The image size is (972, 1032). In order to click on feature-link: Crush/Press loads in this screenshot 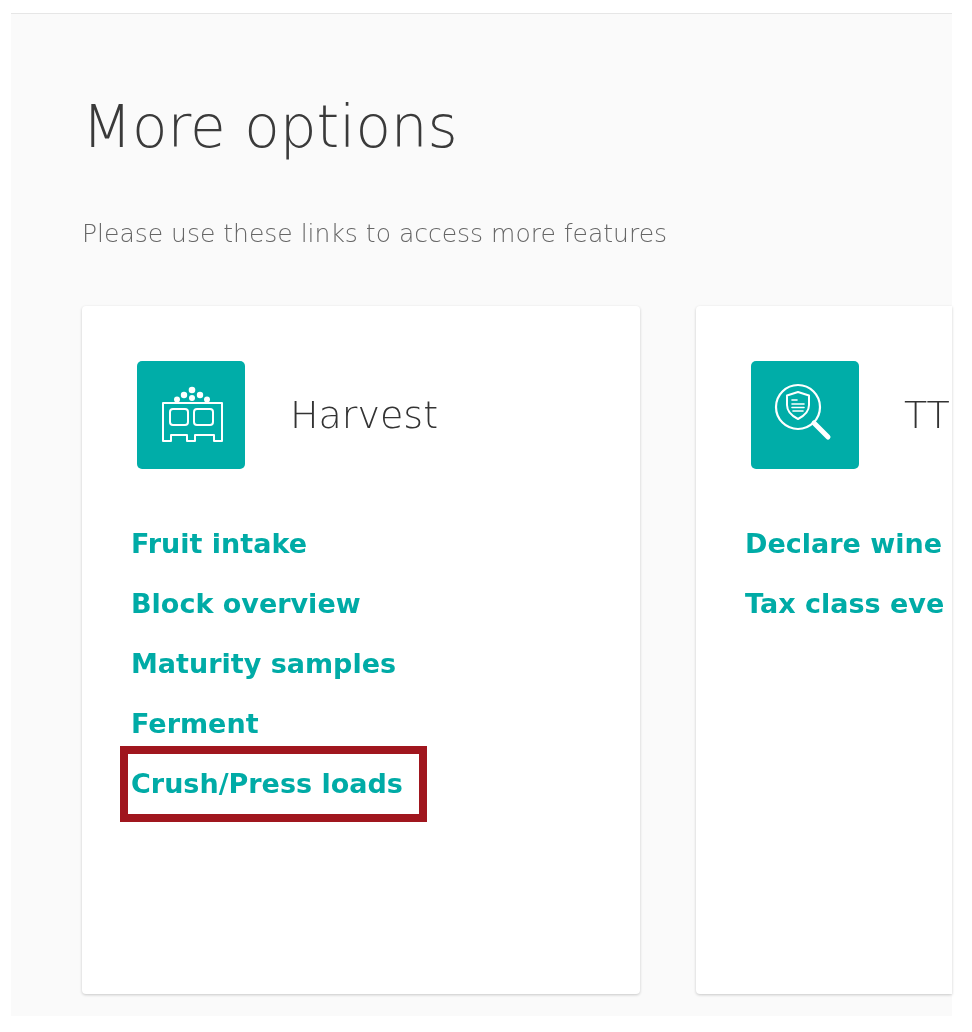, I will do `click(267, 784)`.